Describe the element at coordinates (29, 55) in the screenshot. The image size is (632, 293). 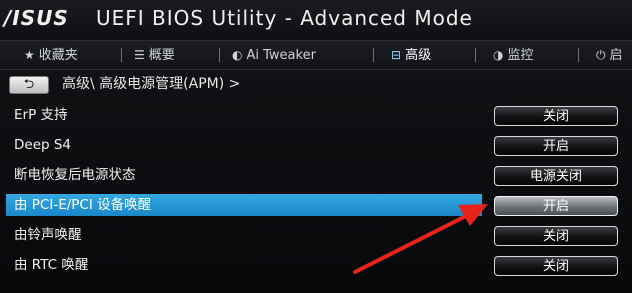
I see `star-icon: ★` at that location.